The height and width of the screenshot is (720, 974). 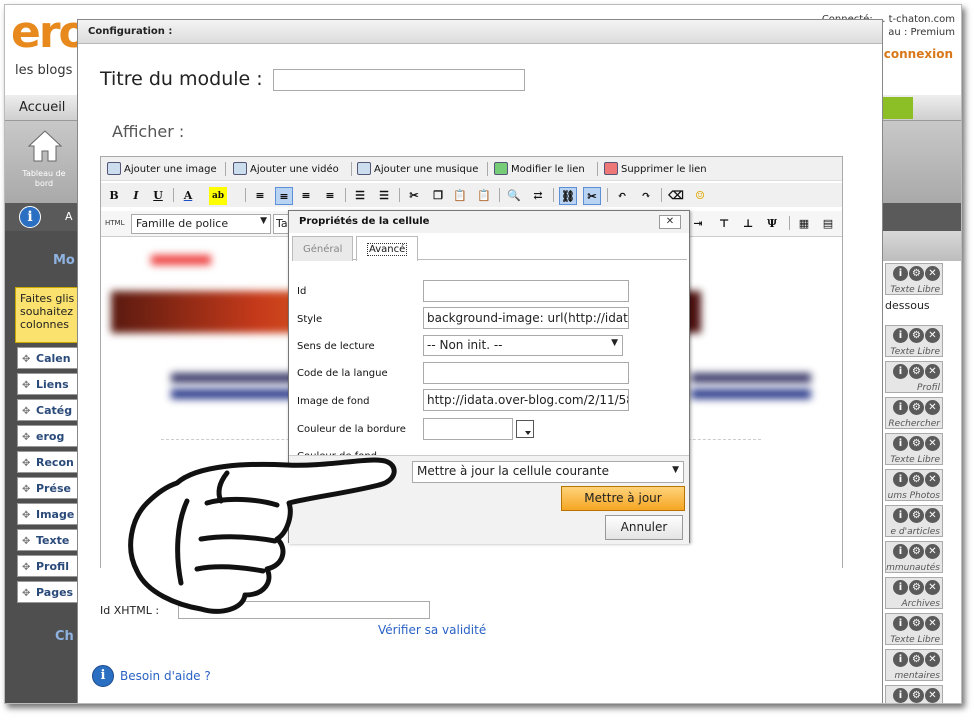 What do you see at coordinates (748, 224) in the screenshot?
I see `split-cells-icon: ⊥` at bounding box center [748, 224].